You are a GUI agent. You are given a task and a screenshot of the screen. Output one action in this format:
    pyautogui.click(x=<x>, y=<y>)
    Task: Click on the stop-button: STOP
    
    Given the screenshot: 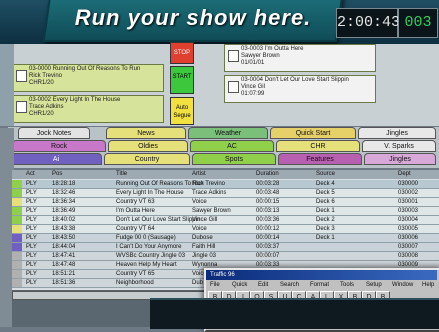 What is the action you would take?
    pyautogui.click(x=182, y=53)
    